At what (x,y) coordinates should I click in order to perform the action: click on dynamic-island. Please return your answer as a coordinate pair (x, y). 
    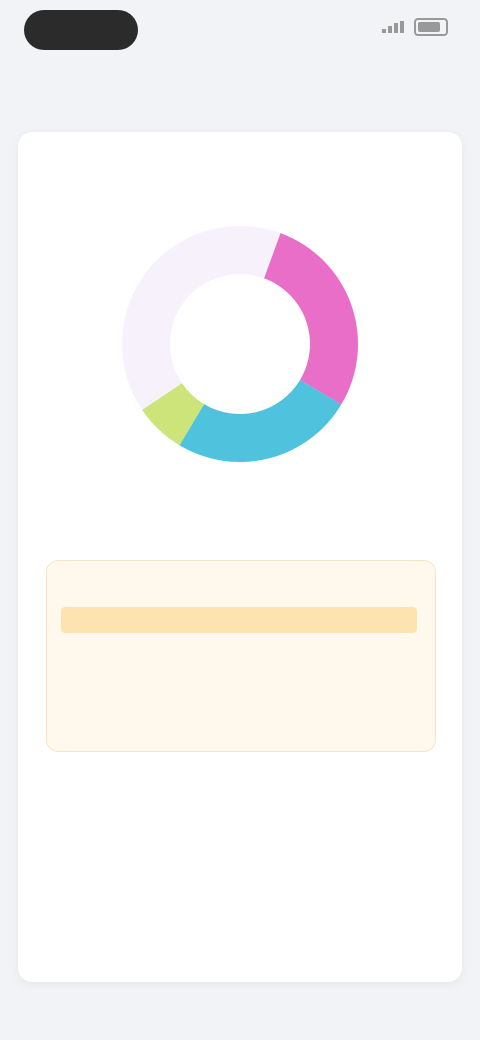
    Looking at the image, I should click on (81, 30).